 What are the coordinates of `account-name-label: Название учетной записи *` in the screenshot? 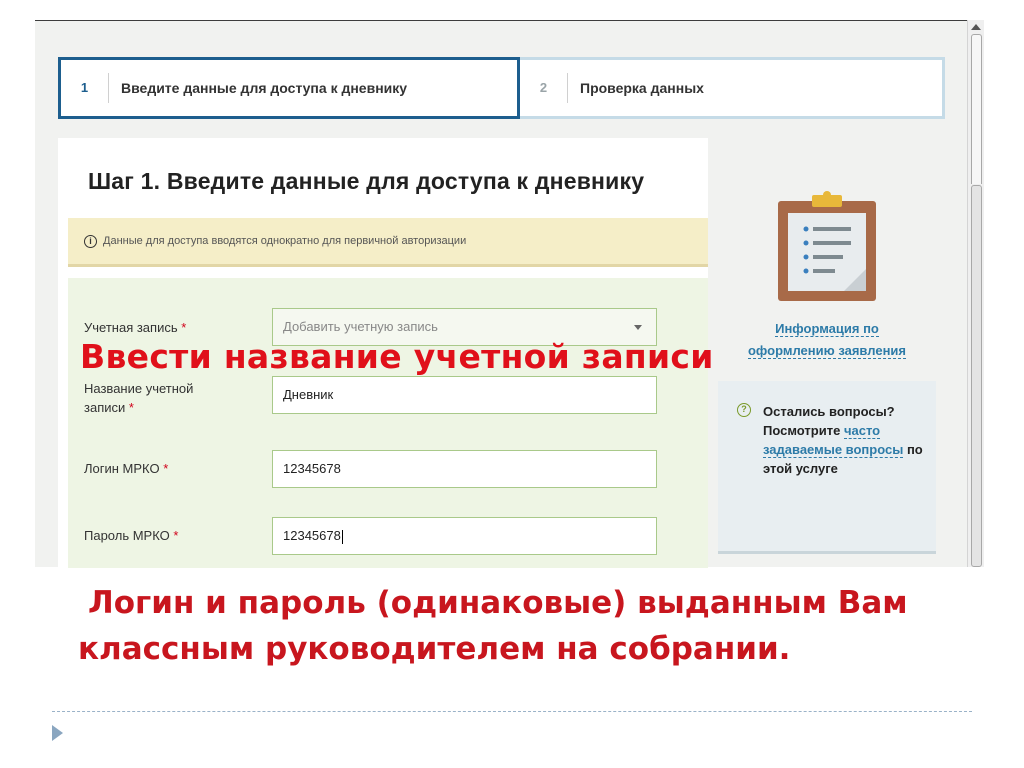 It's located at (139, 398).